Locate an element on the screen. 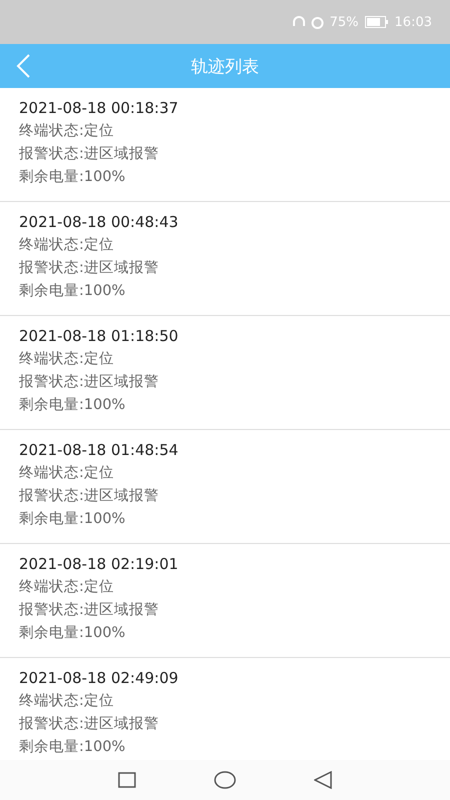  record-time: 2021-08-18 02:49:09 is located at coordinates (99, 678).